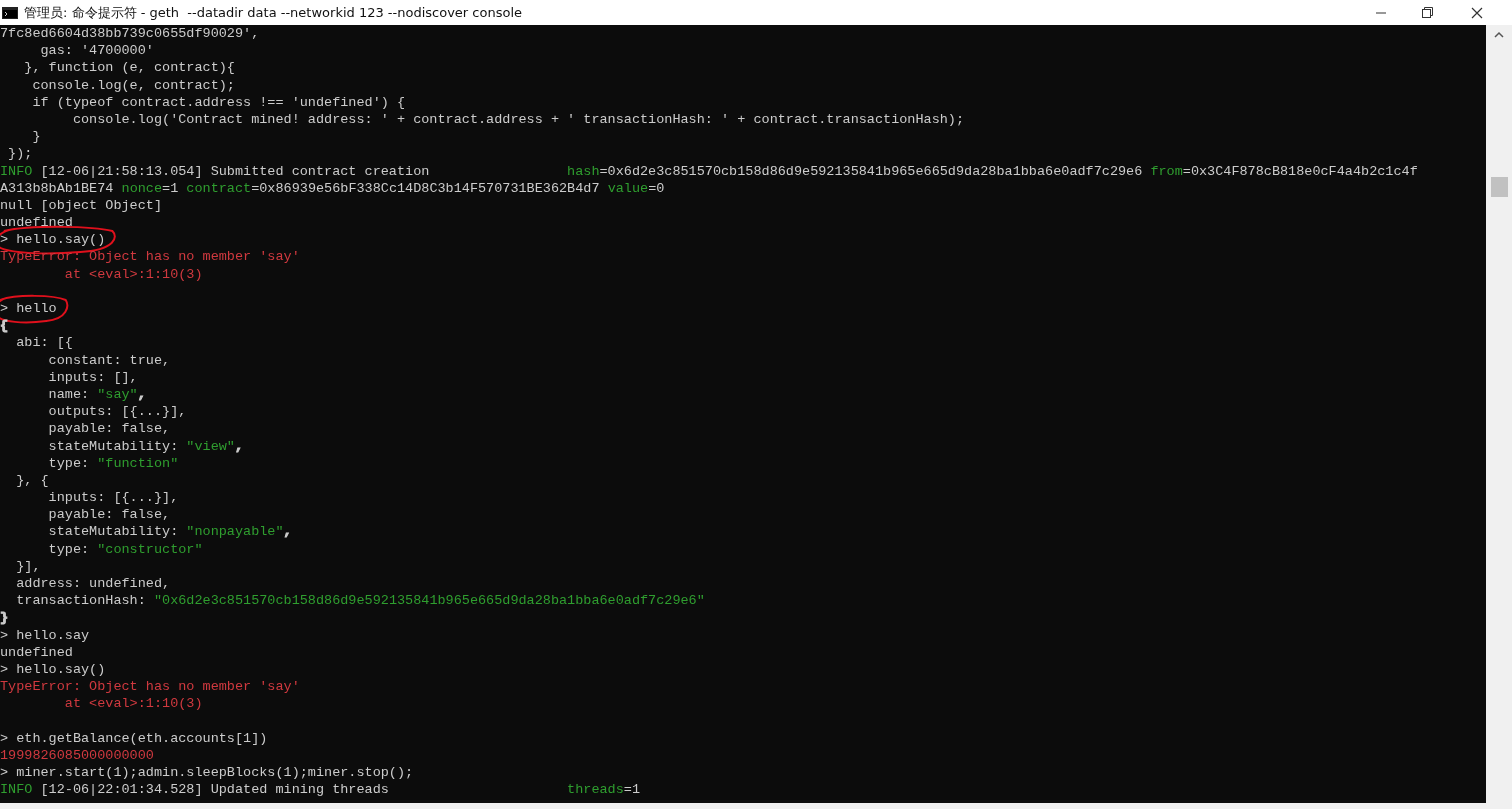 The height and width of the screenshot is (809, 1512). I want to click on console-line: });, so click(20, 154).